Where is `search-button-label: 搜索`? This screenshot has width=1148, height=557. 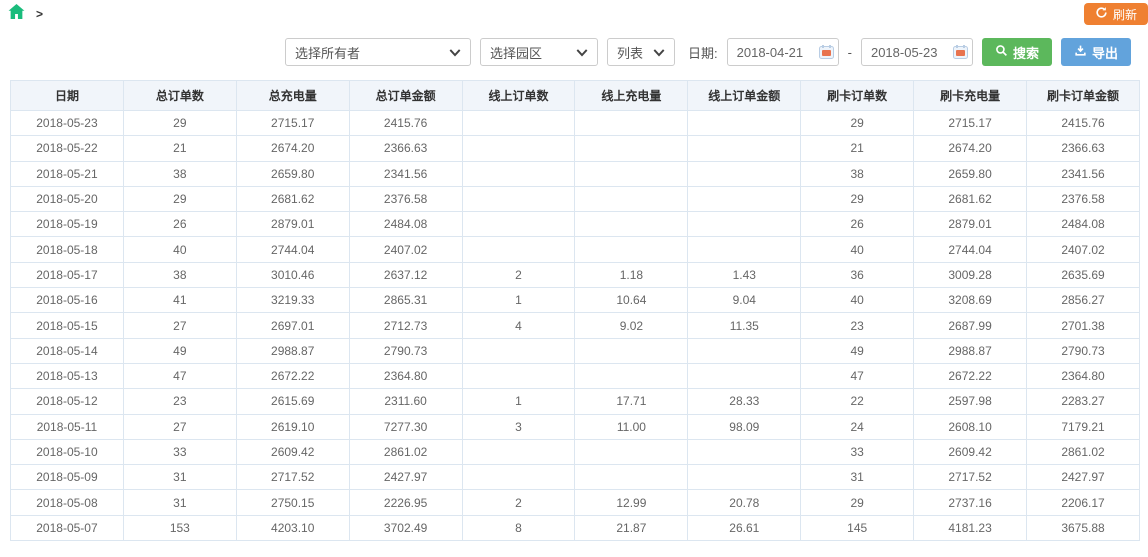 search-button-label: 搜索 is located at coordinates (1025, 53).